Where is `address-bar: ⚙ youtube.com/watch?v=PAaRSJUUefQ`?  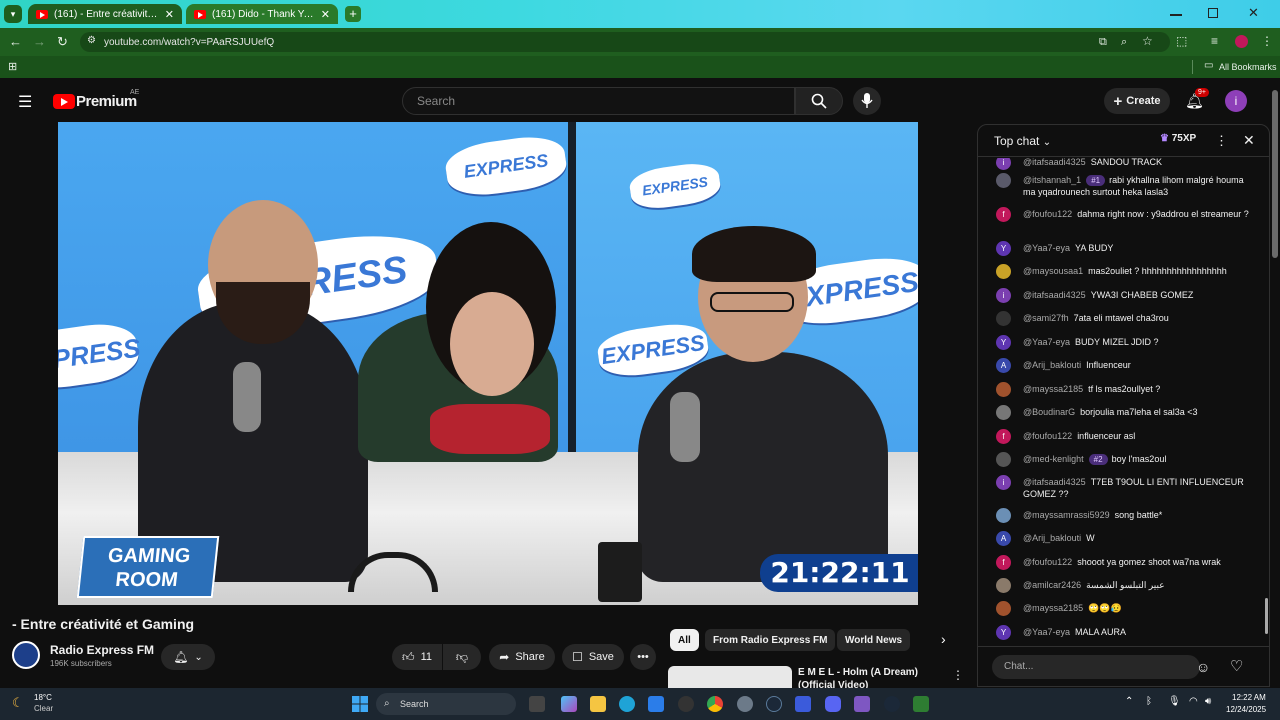 address-bar: ⚙ youtube.com/watch?v=PAaRSJUUefQ is located at coordinates (625, 42).